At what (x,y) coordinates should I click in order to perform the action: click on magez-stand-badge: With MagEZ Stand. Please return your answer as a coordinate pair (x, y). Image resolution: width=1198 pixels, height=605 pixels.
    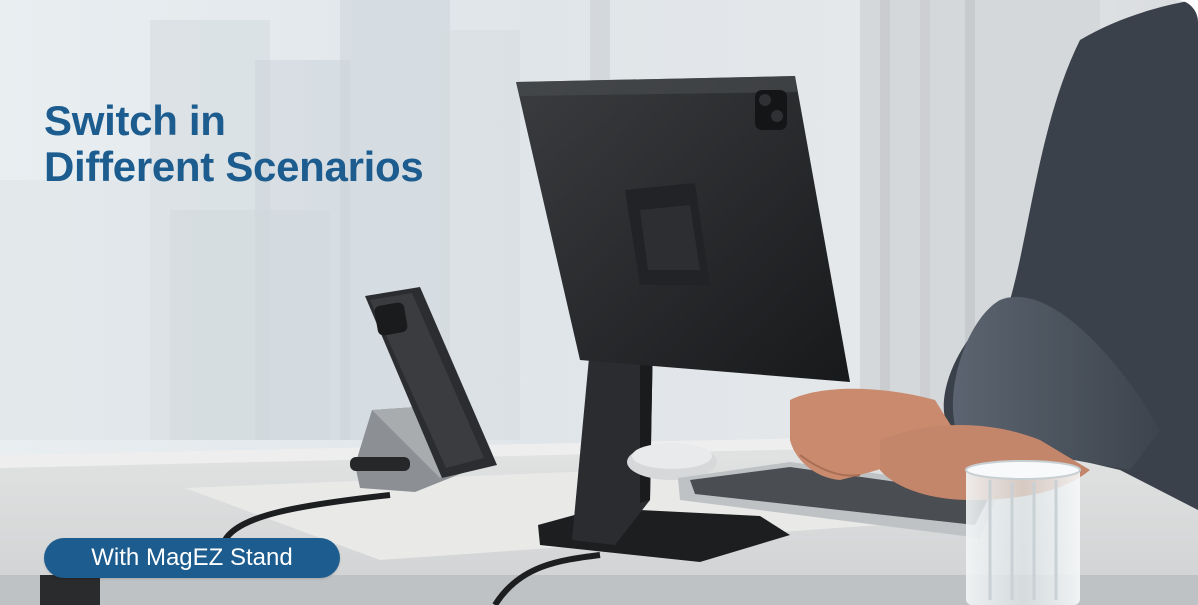
    Looking at the image, I should click on (192, 558).